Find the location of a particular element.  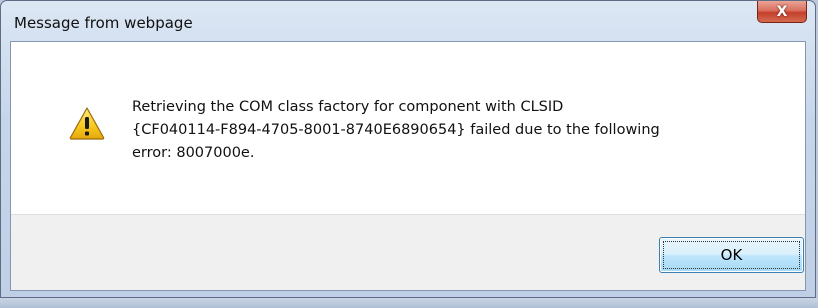

close-icon: X is located at coordinates (782, 11).